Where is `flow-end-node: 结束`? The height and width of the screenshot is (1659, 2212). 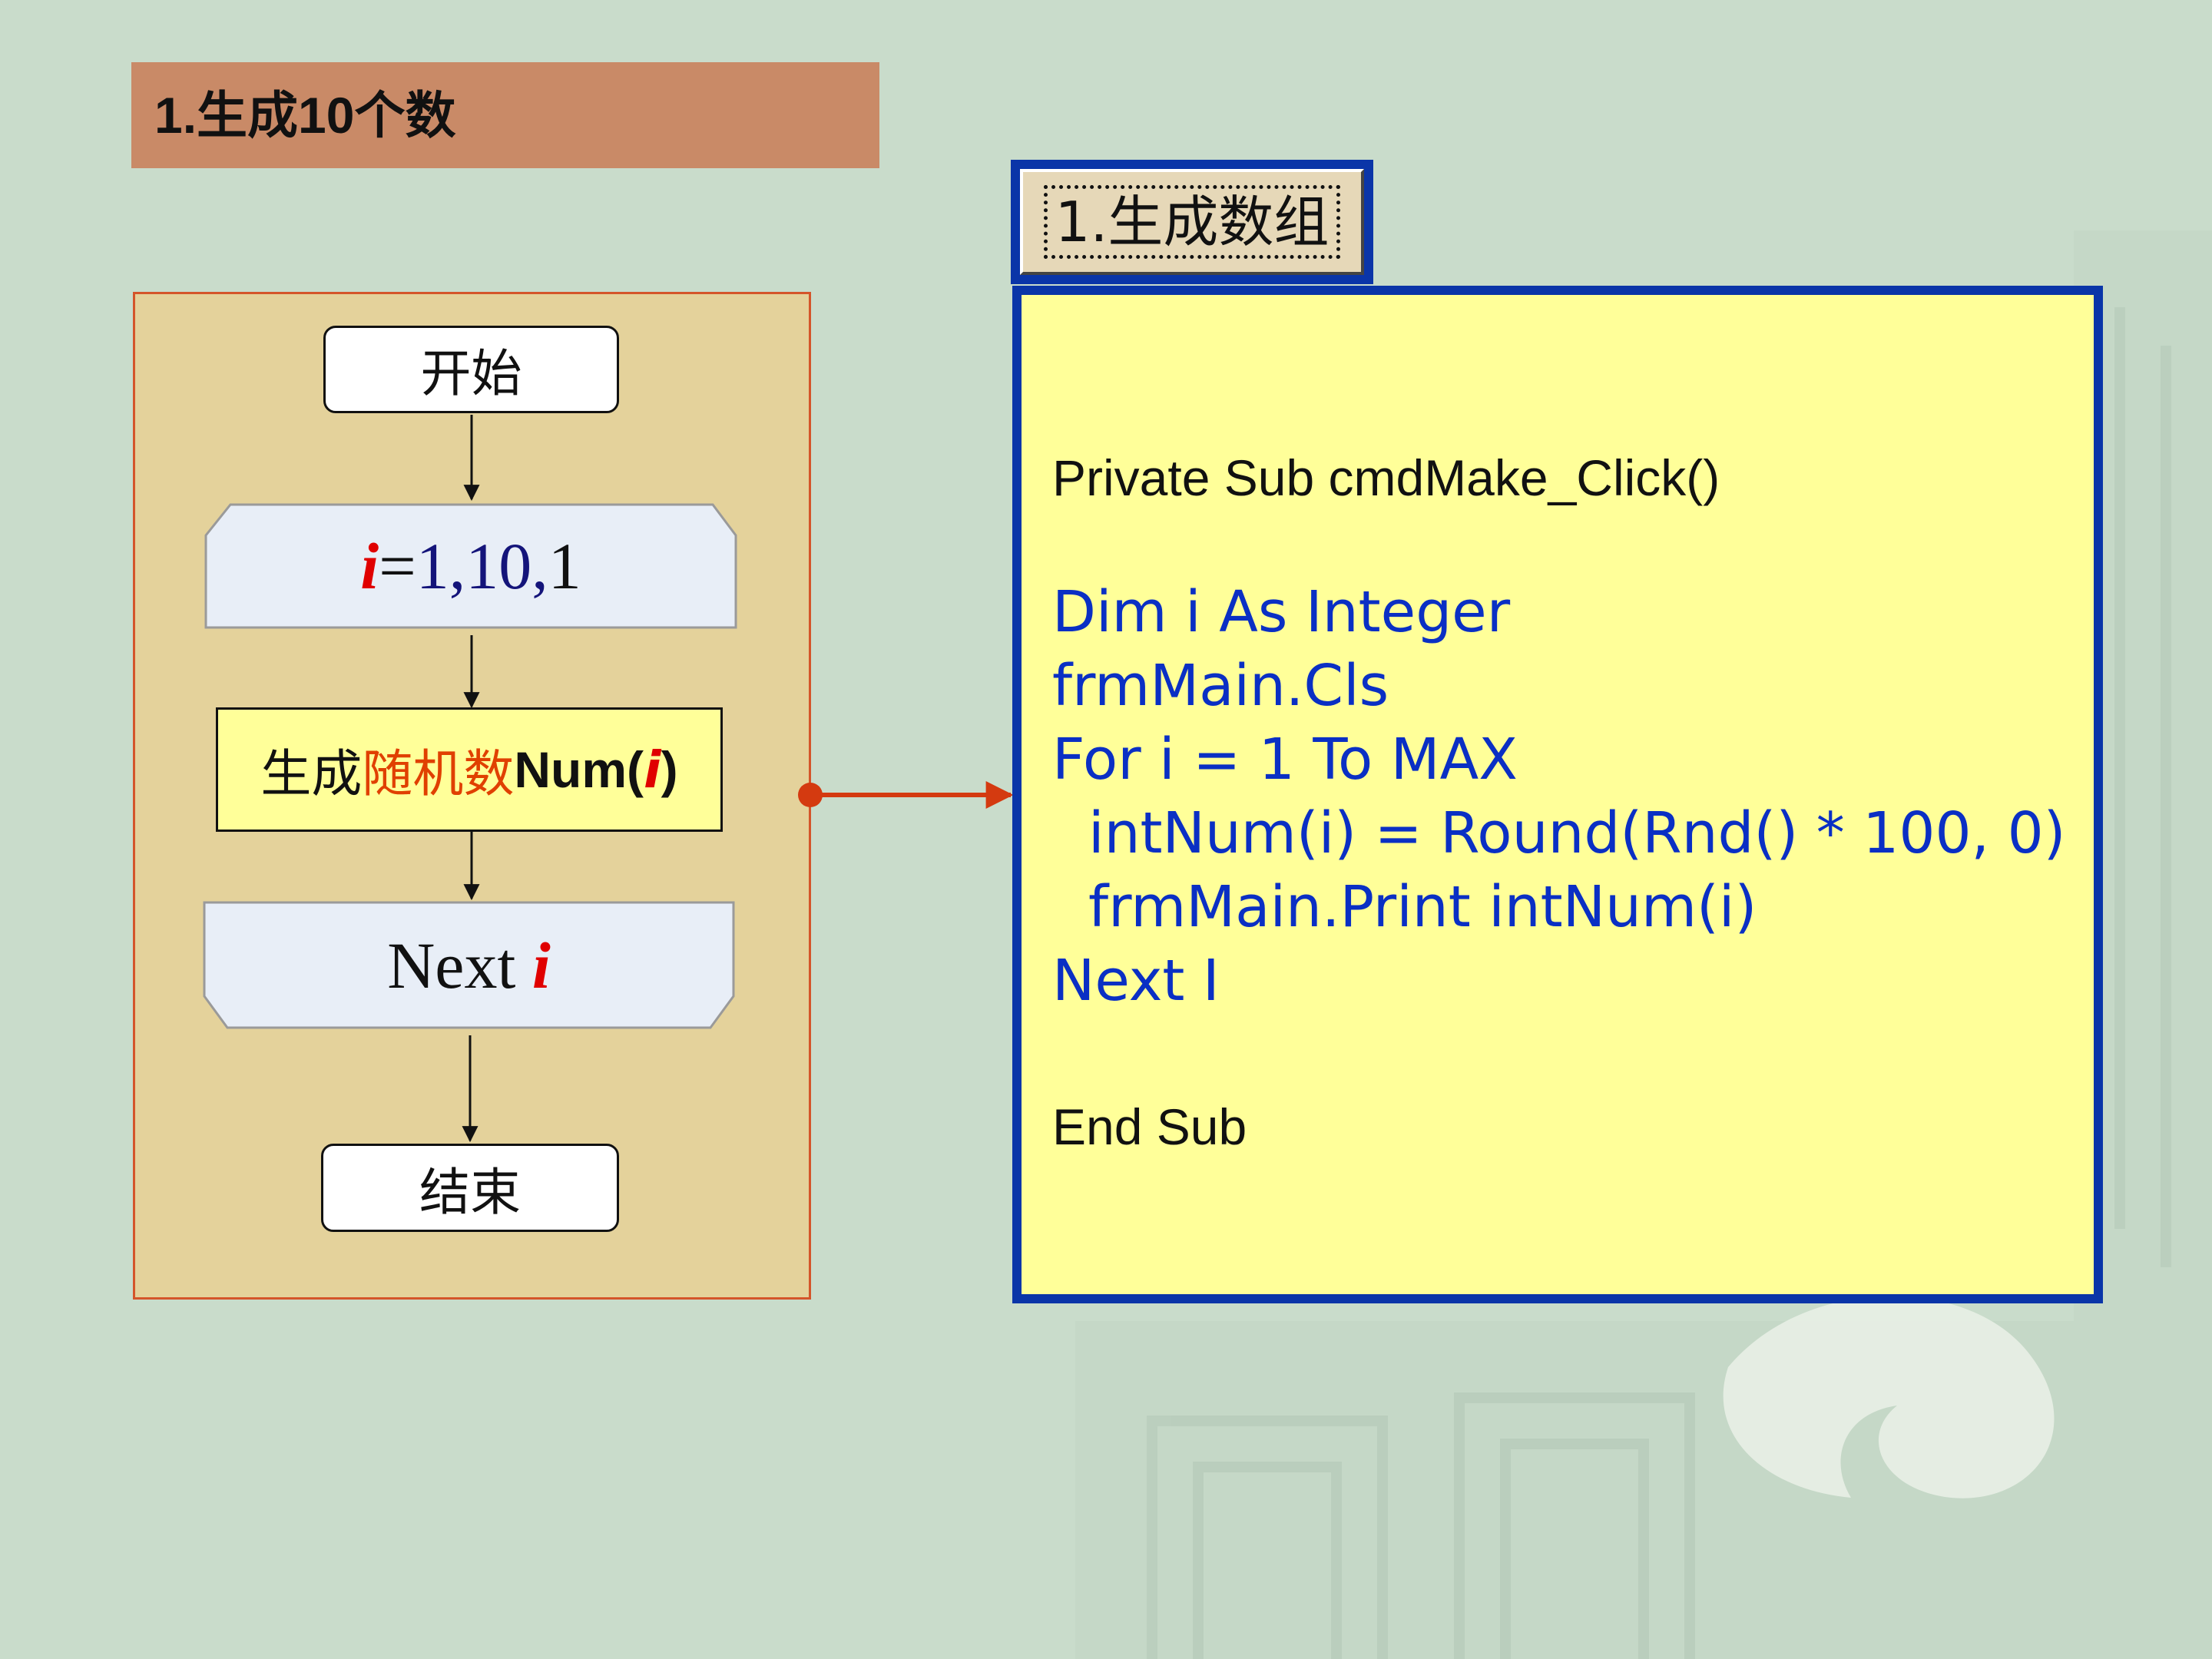 flow-end-node: 结束 is located at coordinates (470, 1188).